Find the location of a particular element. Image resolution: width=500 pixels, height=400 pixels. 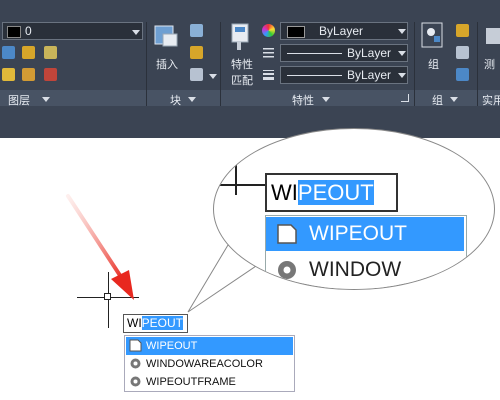

annotation-arrow is located at coordinates (100, 247).